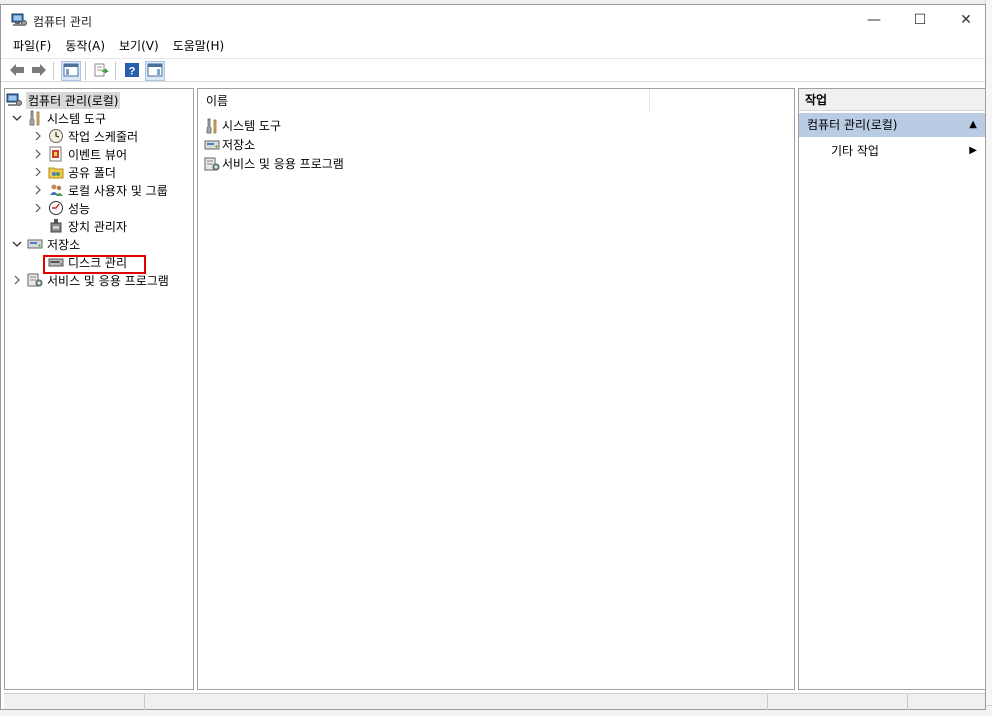  Describe the element at coordinates (77, 118) in the screenshot. I see `tree-item-label: 시스템 도구` at that location.